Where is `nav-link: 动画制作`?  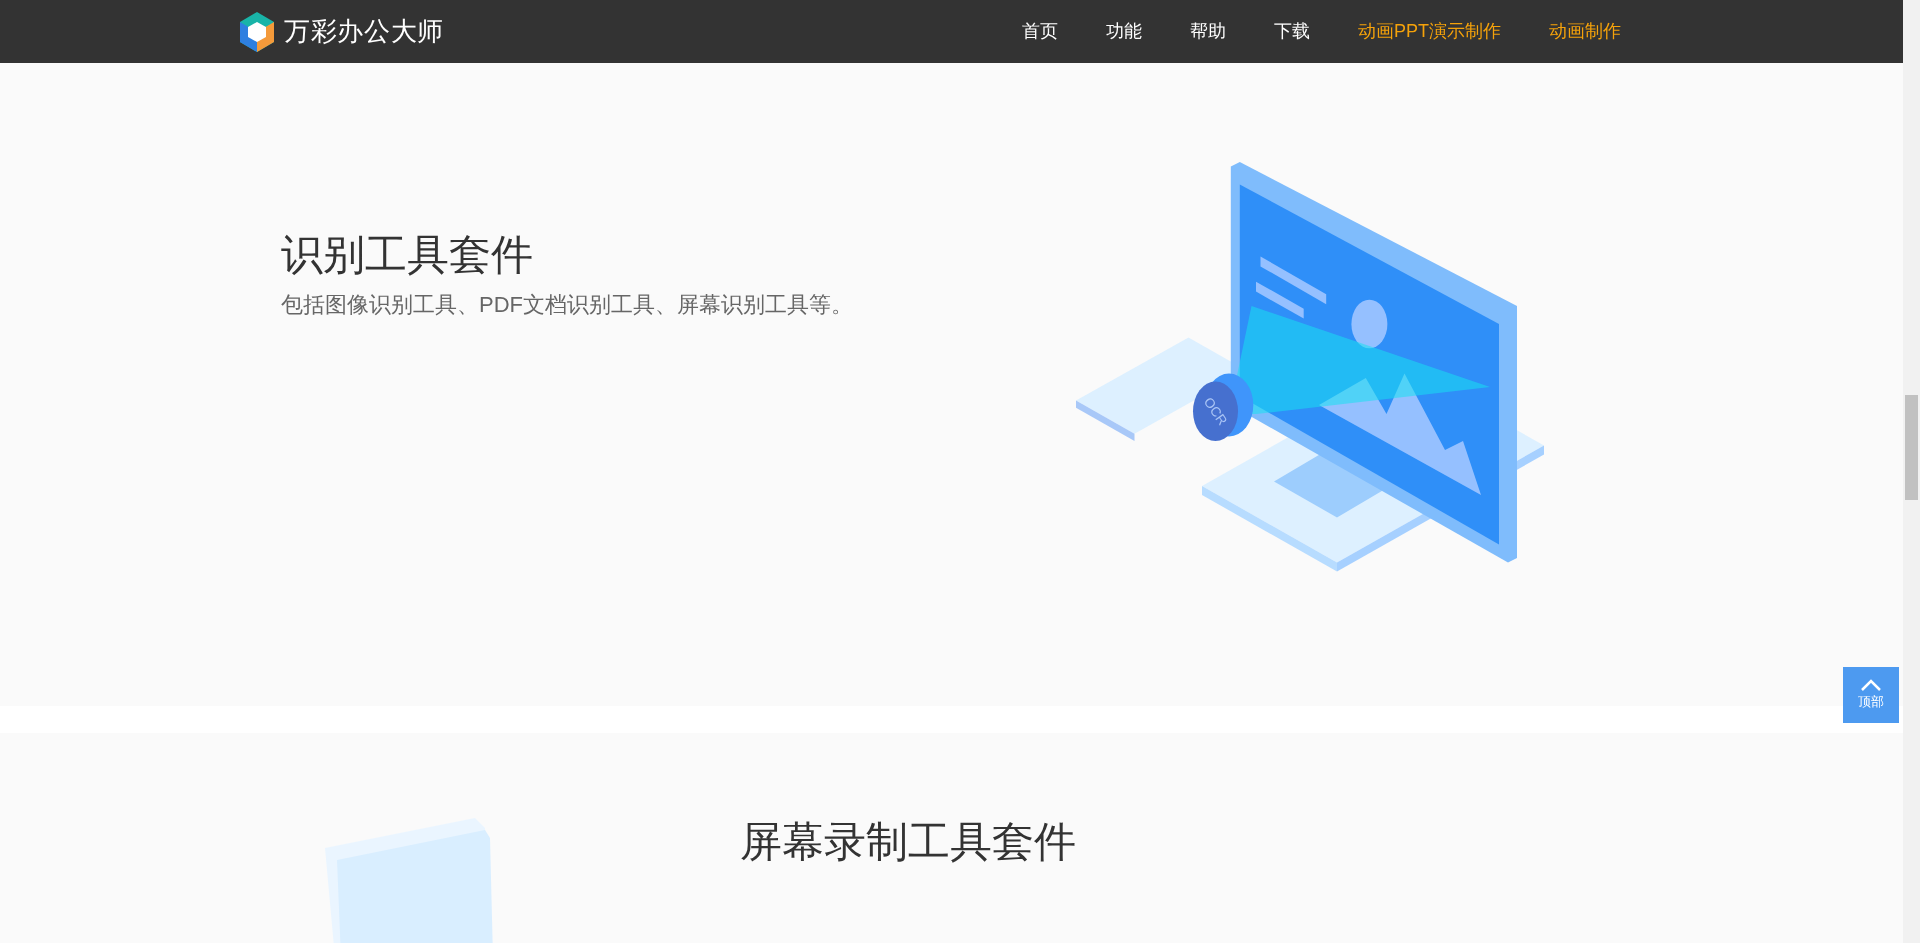
nav-link: 动画制作 is located at coordinates (1585, 31).